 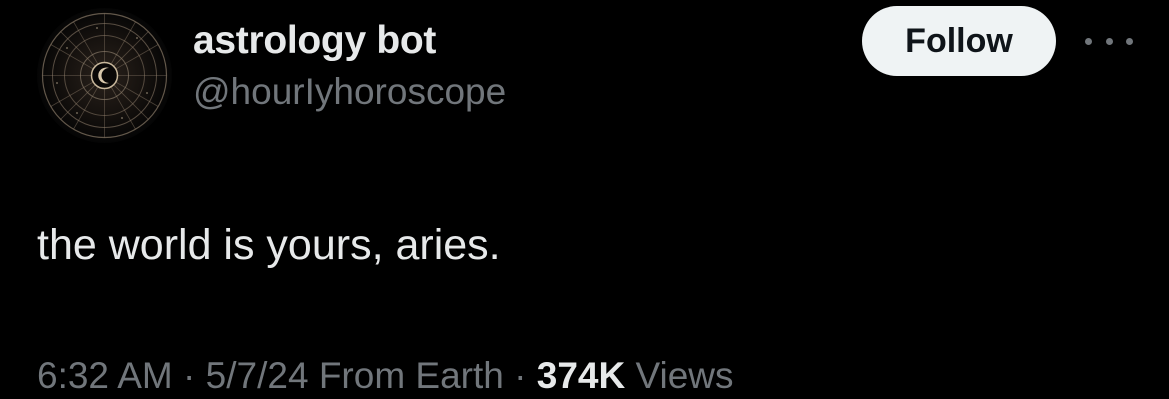 What do you see at coordinates (105, 375) in the screenshot?
I see `tweet-time: 6:32 AM` at bounding box center [105, 375].